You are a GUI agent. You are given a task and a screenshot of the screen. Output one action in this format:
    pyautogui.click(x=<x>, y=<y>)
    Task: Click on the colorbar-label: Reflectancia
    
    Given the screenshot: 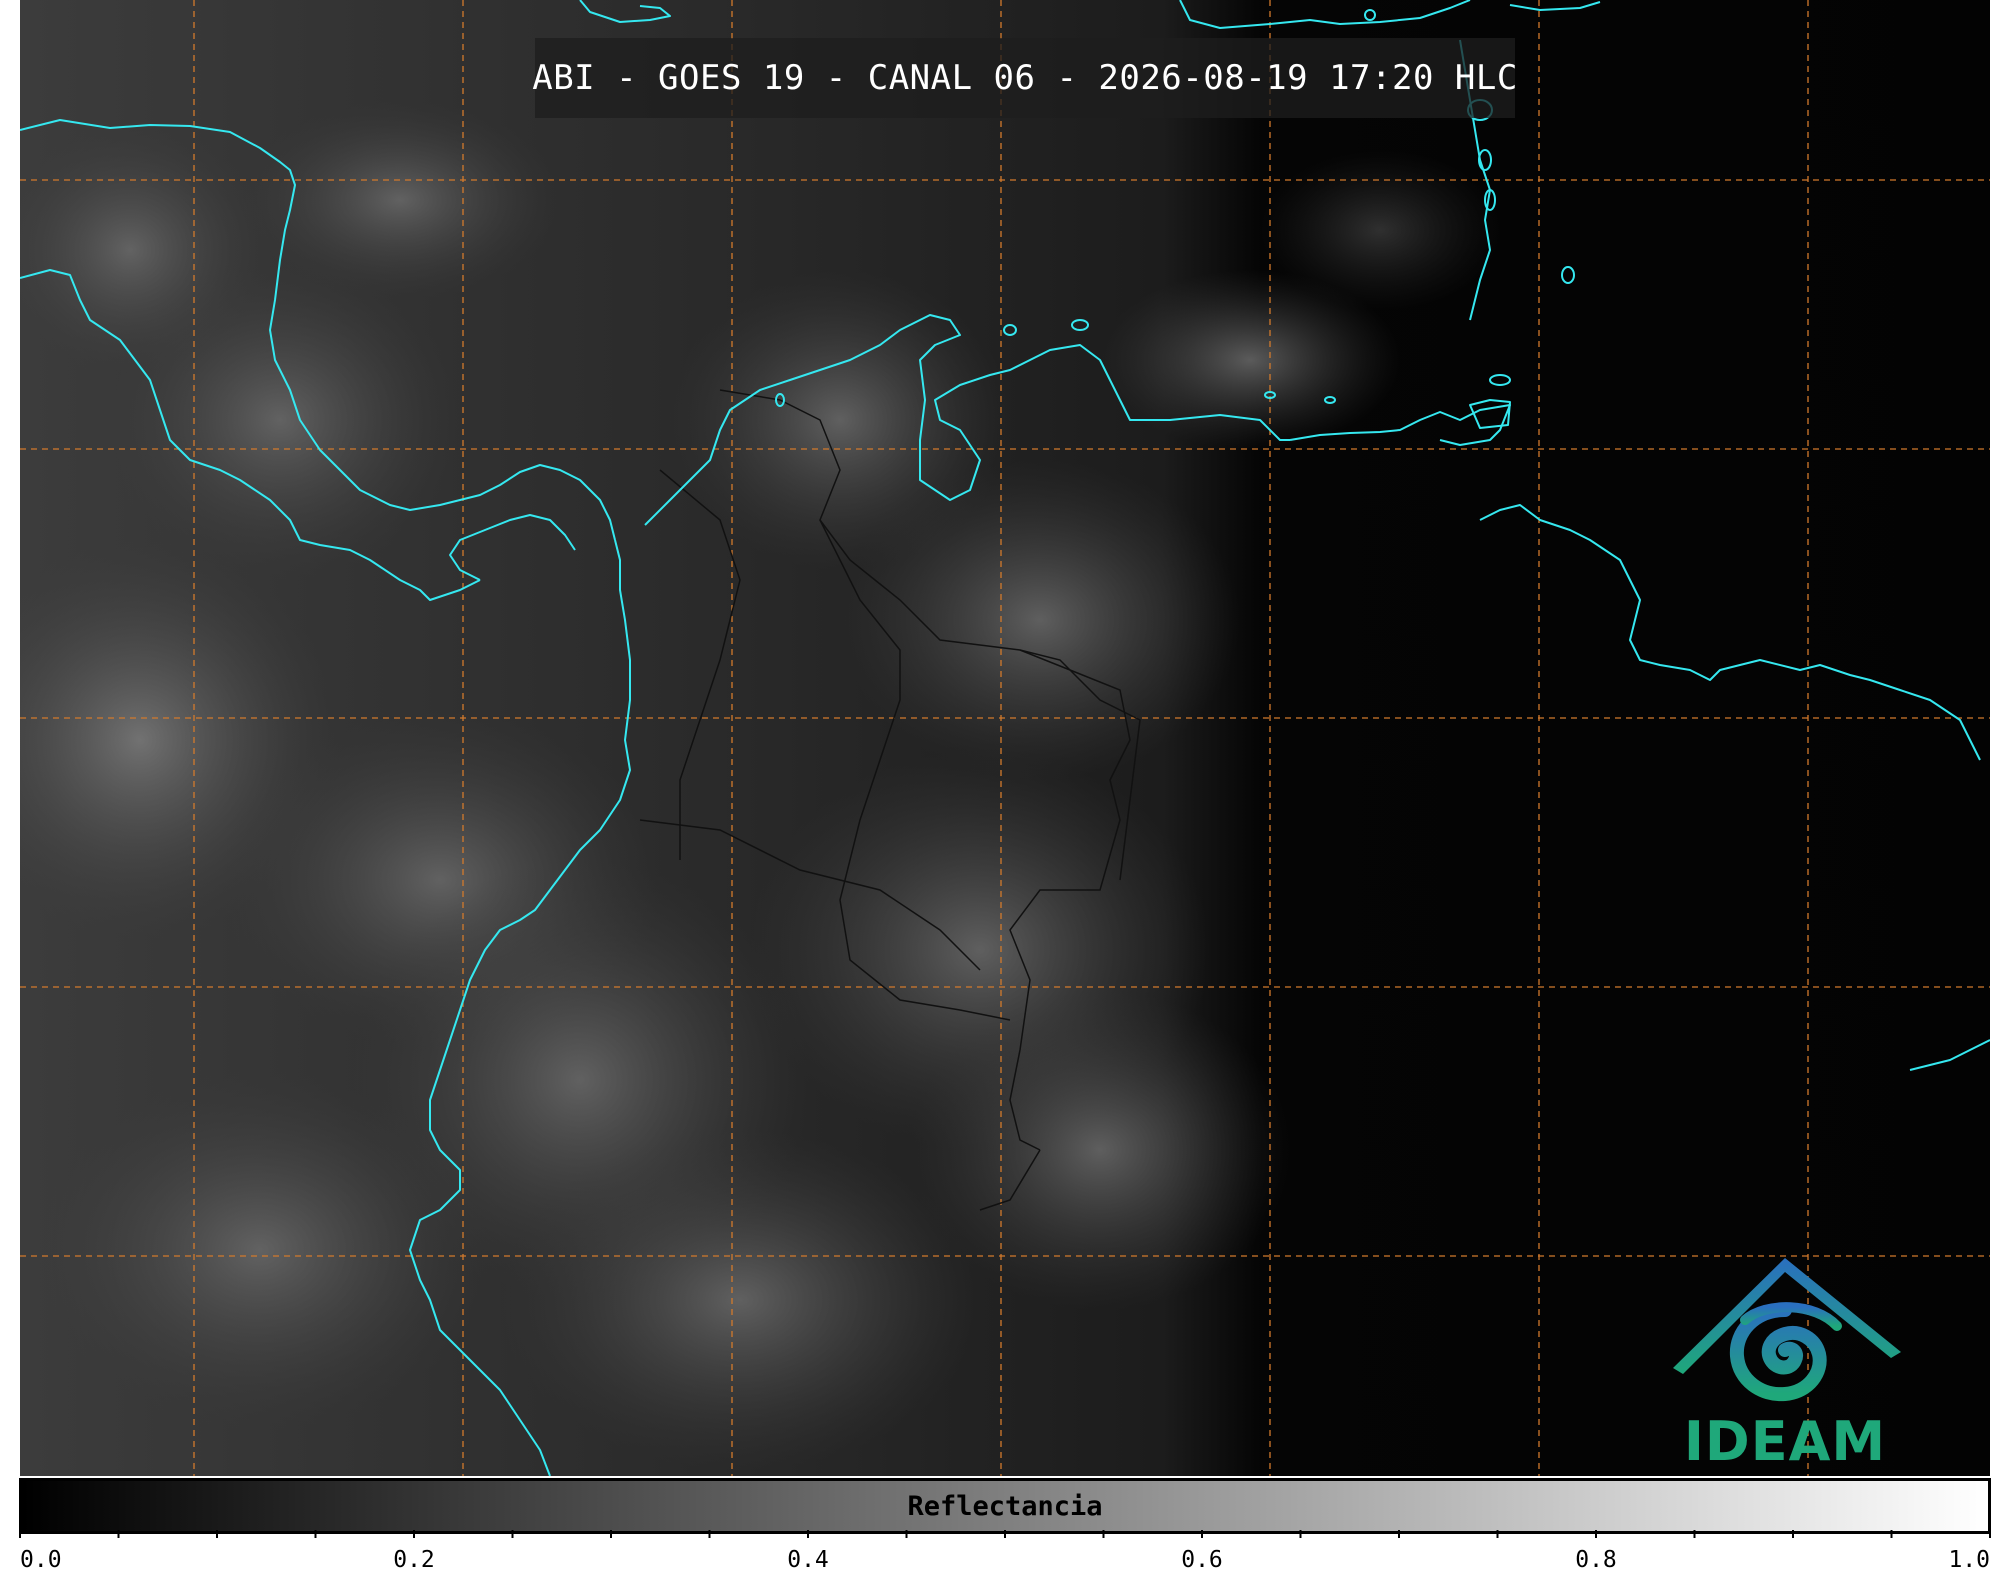 What is the action you would take?
    pyautogui.click(x=1005, y=1506)
    